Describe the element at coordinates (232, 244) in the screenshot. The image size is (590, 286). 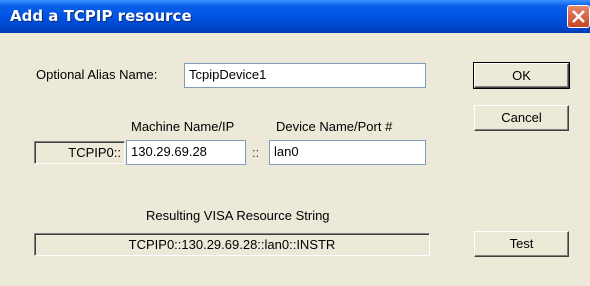
I see `resource-string-field: TCPIP0::130.29.69.28::lan0::INSTR` at that location.